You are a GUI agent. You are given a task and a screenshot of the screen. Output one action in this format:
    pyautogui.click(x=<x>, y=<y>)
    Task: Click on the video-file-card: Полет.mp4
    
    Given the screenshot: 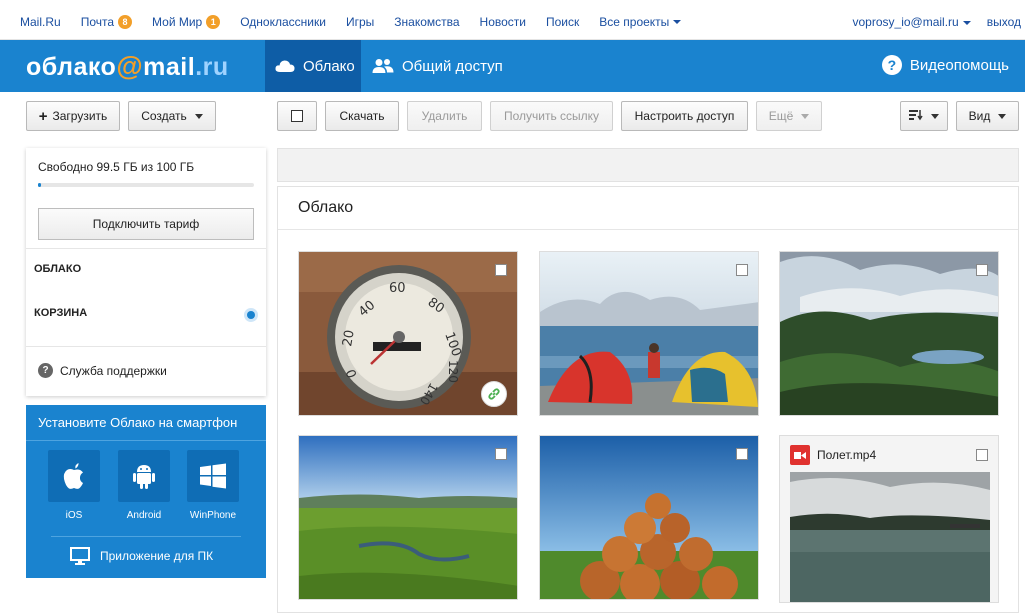 What is the action you would take?
    pyautogui.click(x=889, y=519)
    